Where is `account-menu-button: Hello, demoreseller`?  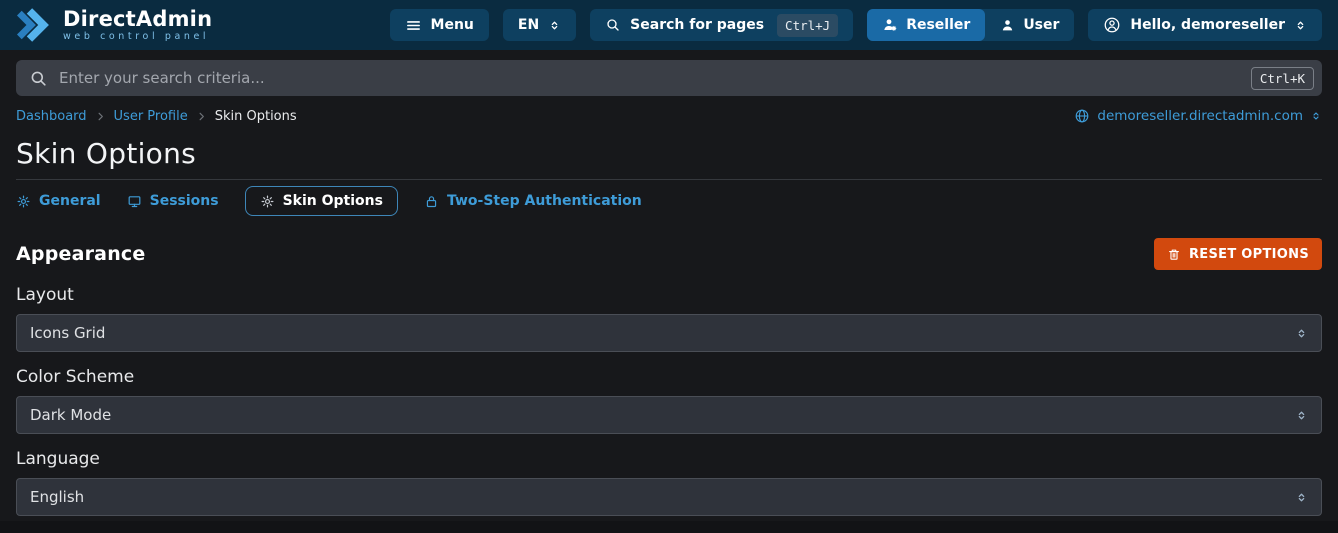
account-menu-button: Hello, demoreseller is located at coordinates (1205, 25).